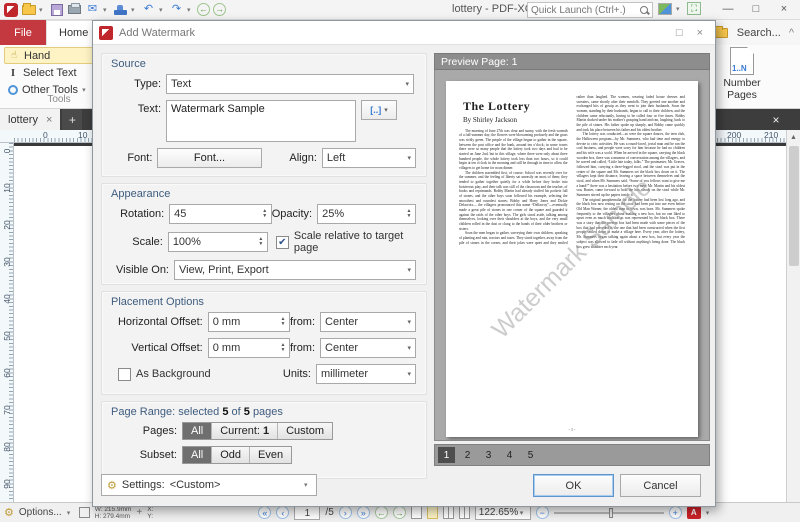 The image size is (800, 522). What do you see at coordinates (675, 512) in the screenshot?
I see `zoom-in-button: +` at bounding box center [675, 512].